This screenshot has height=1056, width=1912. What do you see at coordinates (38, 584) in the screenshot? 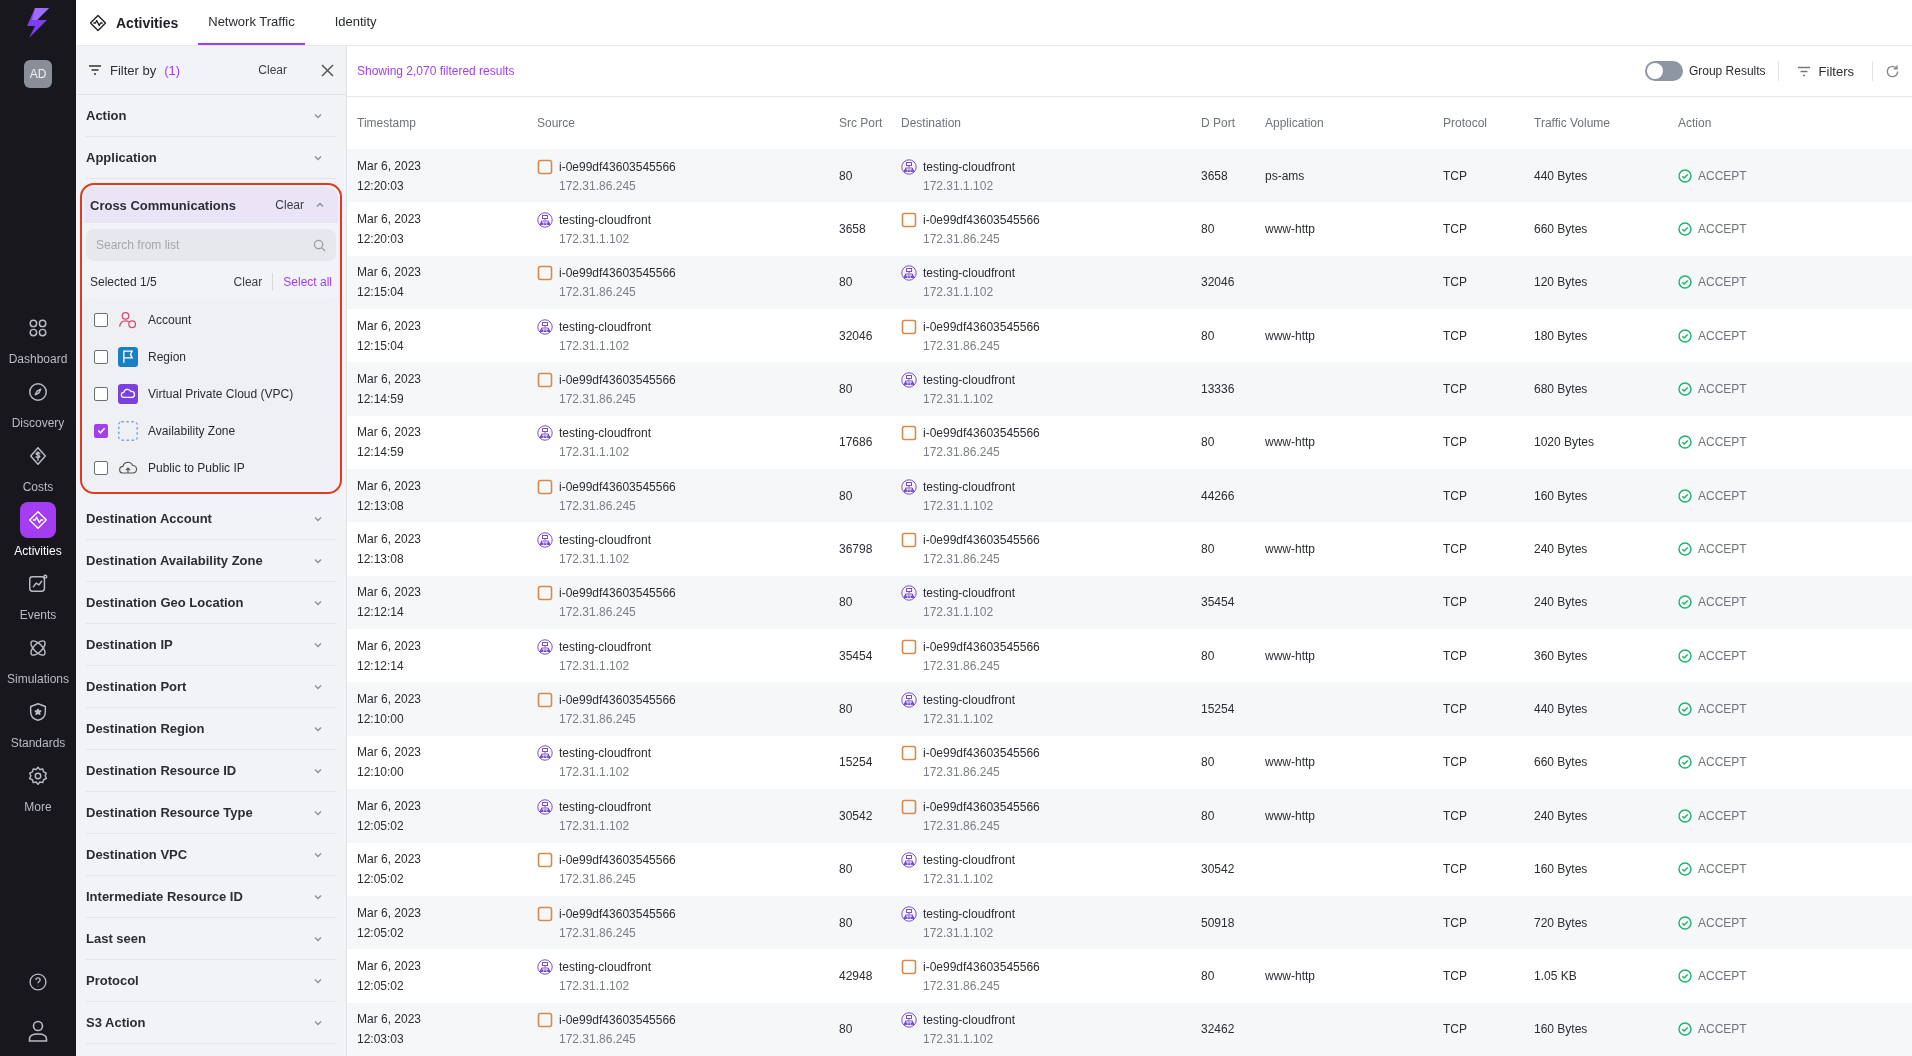
I see `chart-icon` at bounding box center [38, 584].